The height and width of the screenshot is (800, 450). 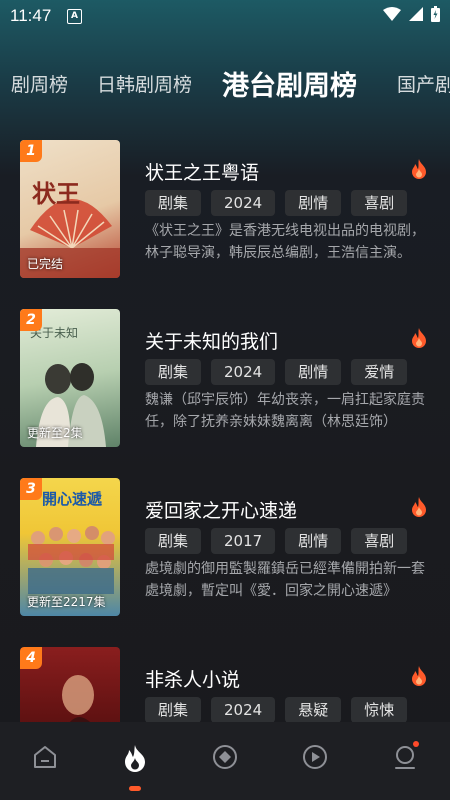 What do you see at coordinates (423, 83) in the screenshot?
I see `tab-domestic: 国产剧` at bounding box center [423, 83].